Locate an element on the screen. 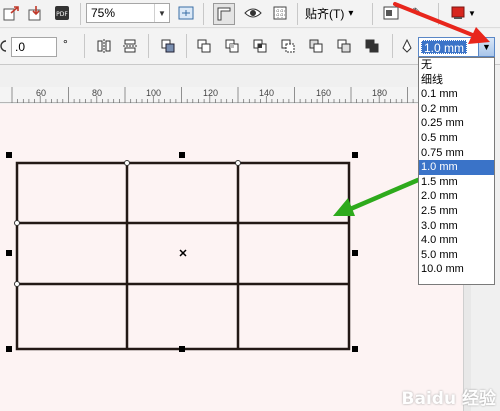 Image resolution: width=500 pixels, height=411 pixels. dropdown-option: 0.2 mm is located at coordinates (456, 109).